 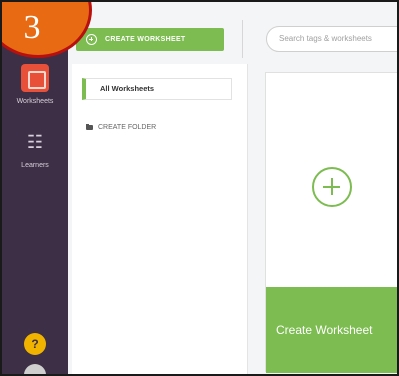 What do you see at coordinates (35, 369) in the screenshot?
I see `avatar` at bounding box center [35, 369].